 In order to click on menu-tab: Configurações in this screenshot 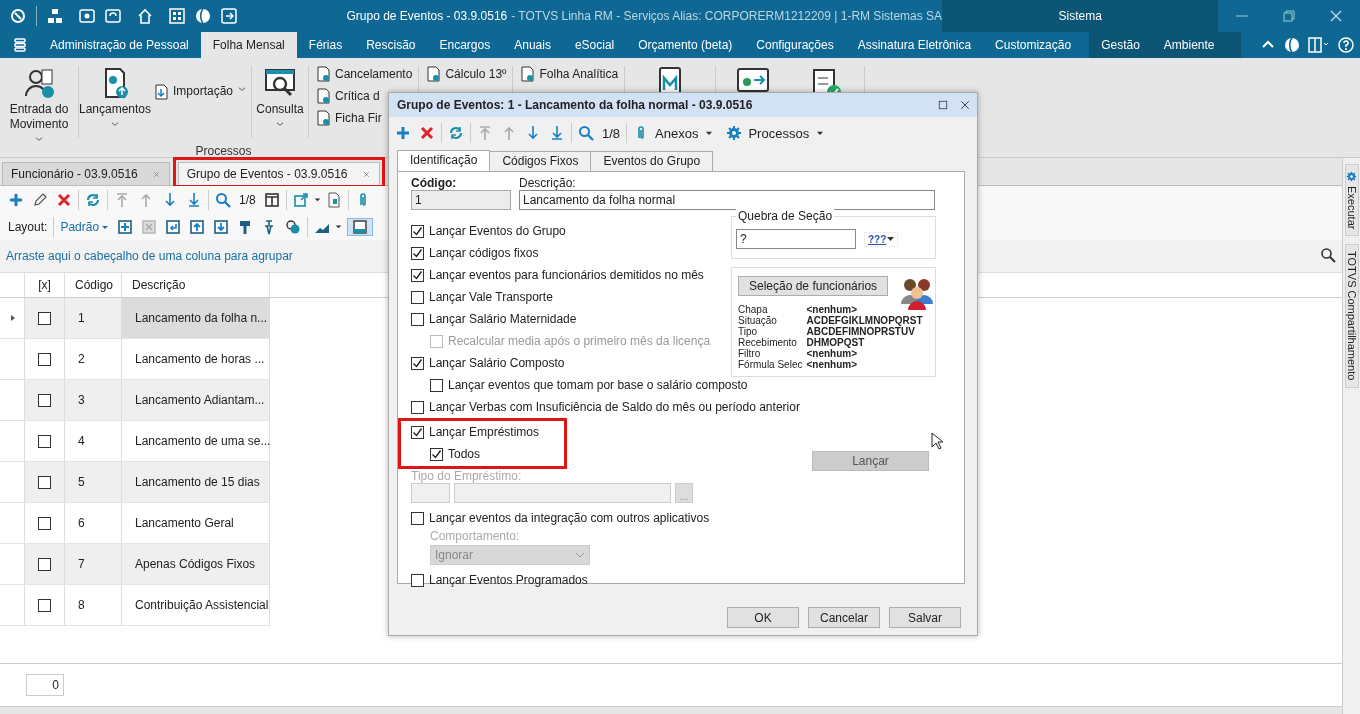, I will do `click(795, 45)`.